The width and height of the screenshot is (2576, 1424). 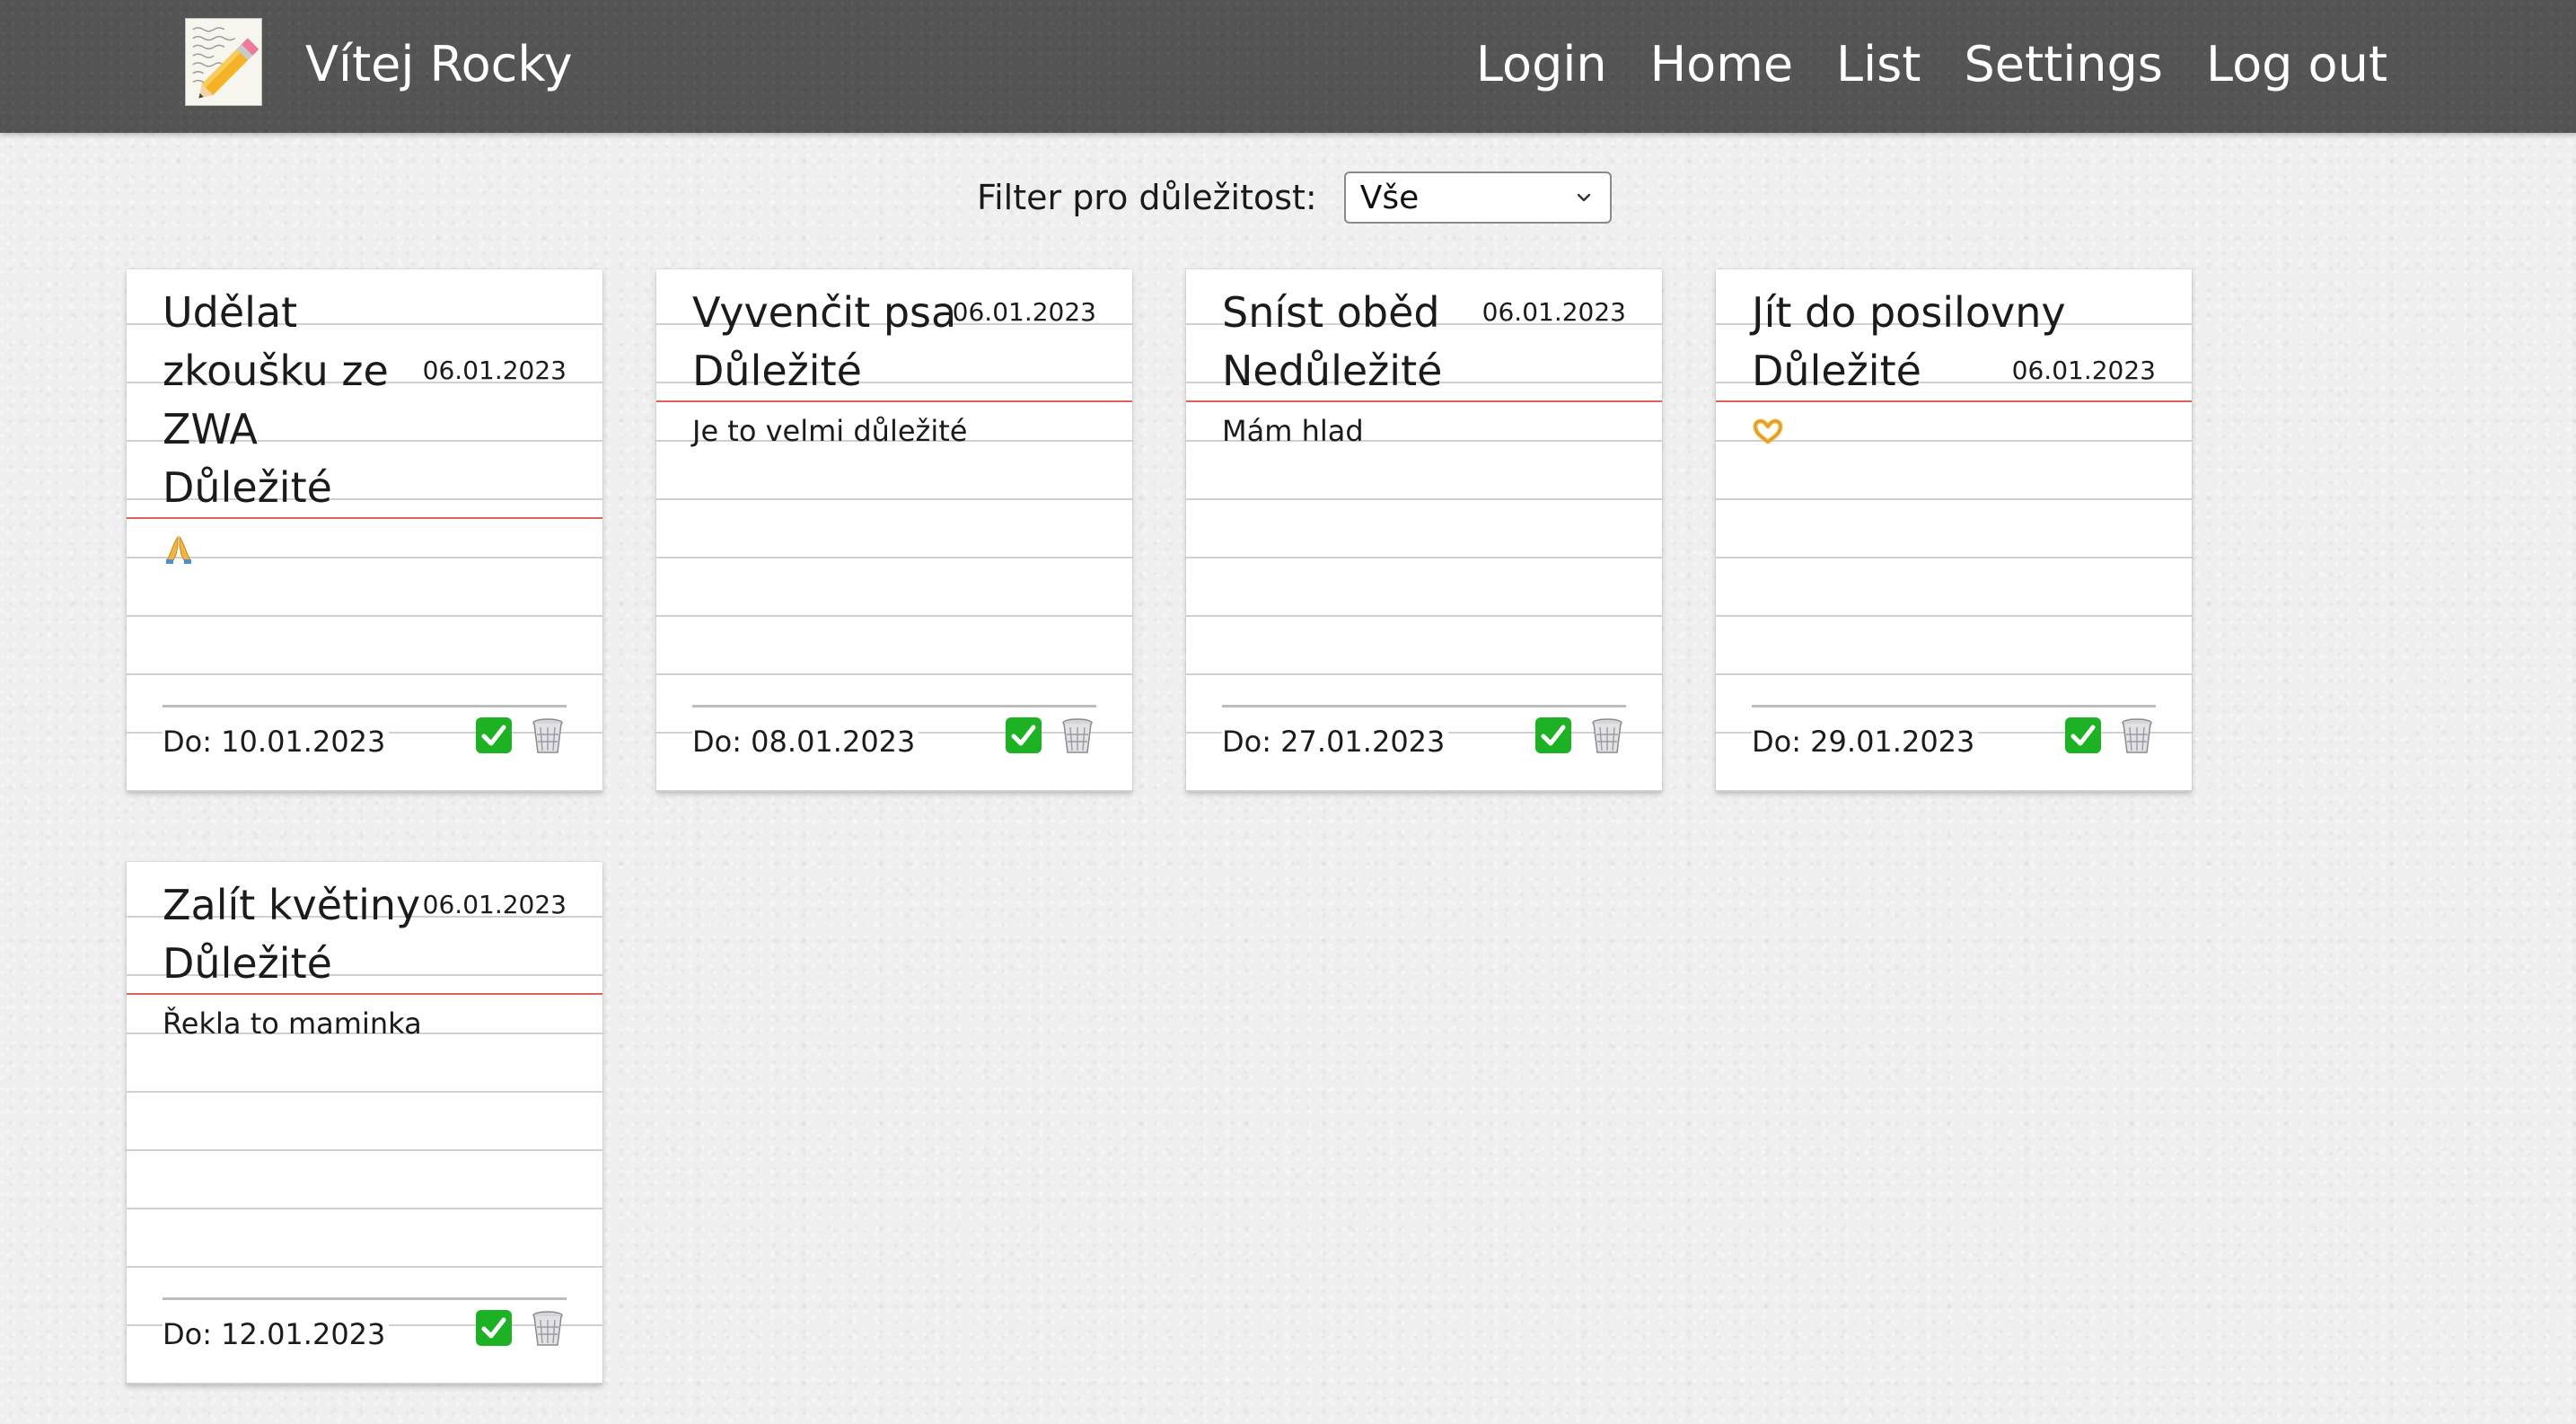 What do you see at coordinates (276, 1334) in the screenshot?
I see `task-due-date: Do: 12.01.2023` at bounding box center [276, 1334].